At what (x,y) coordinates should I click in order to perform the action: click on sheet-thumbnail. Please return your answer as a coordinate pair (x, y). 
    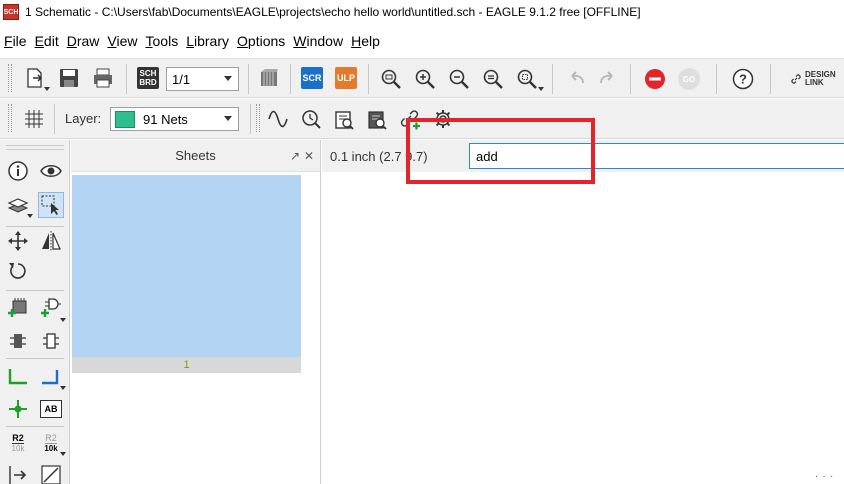
    Looking at the image, I should click on (186, 266).